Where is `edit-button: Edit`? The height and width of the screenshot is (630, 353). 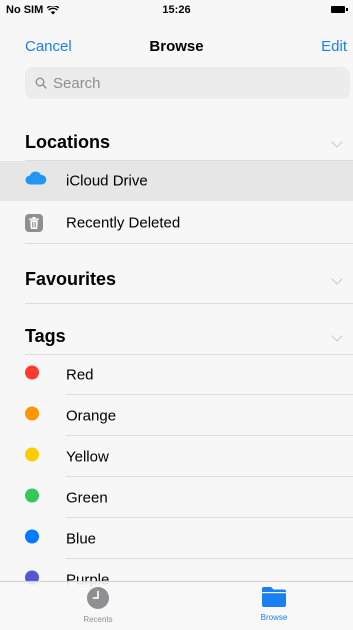 edit-button: Edit is located at coordinates (334, 46).